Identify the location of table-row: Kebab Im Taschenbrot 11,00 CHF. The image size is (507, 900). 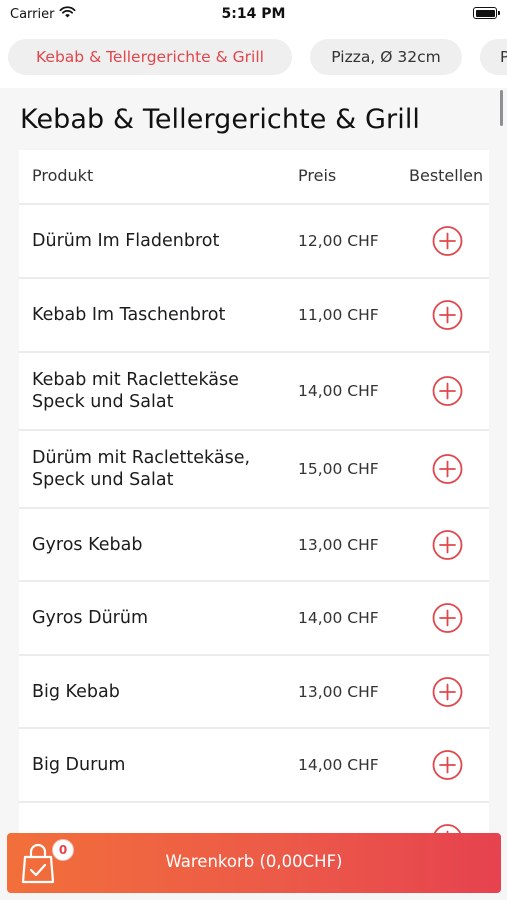
(254, 316).